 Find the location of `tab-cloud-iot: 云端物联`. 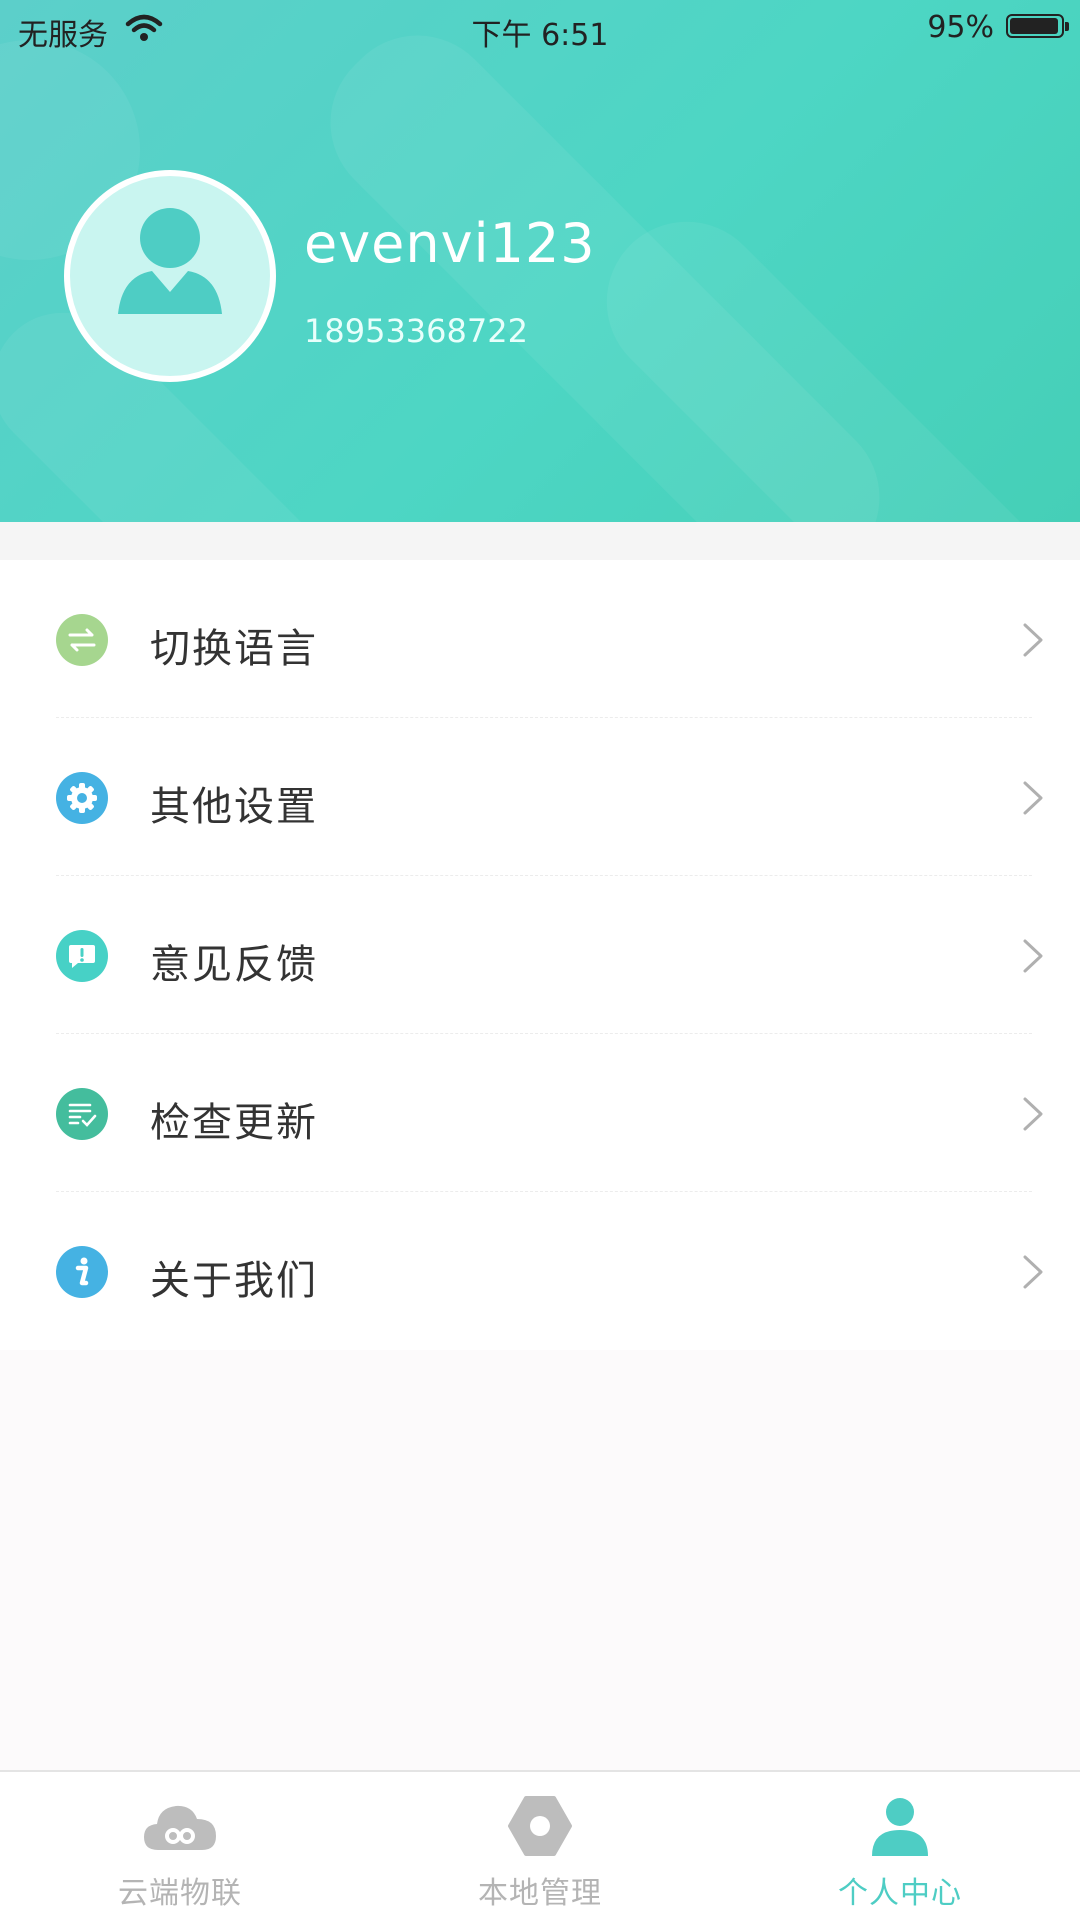

tab-cloud-iot: 云端物联 is located at coordinates (180, 1847).